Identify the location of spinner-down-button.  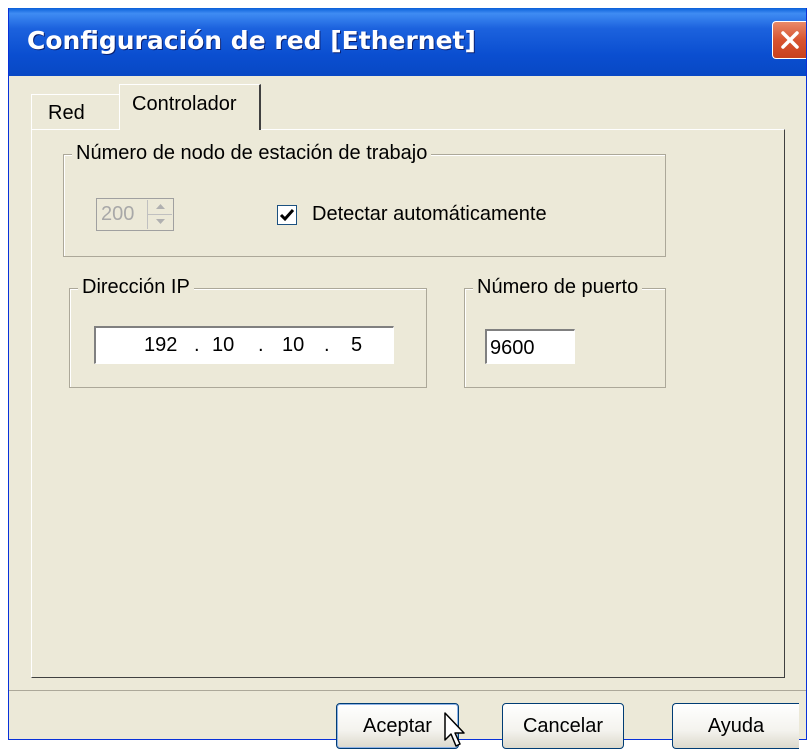
(160, 221).